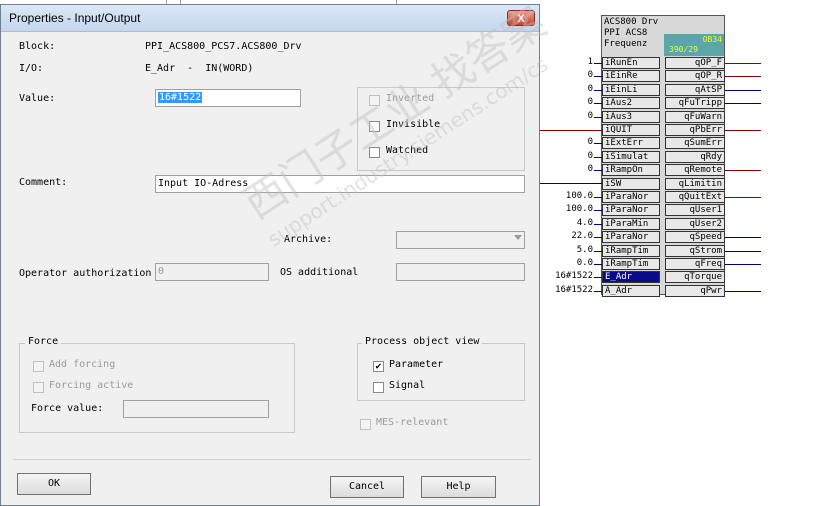  What do you see at coordinates (43, 182) in the screenshot?
I see `comment-label: Comment:` at bounding box center [43, 182].